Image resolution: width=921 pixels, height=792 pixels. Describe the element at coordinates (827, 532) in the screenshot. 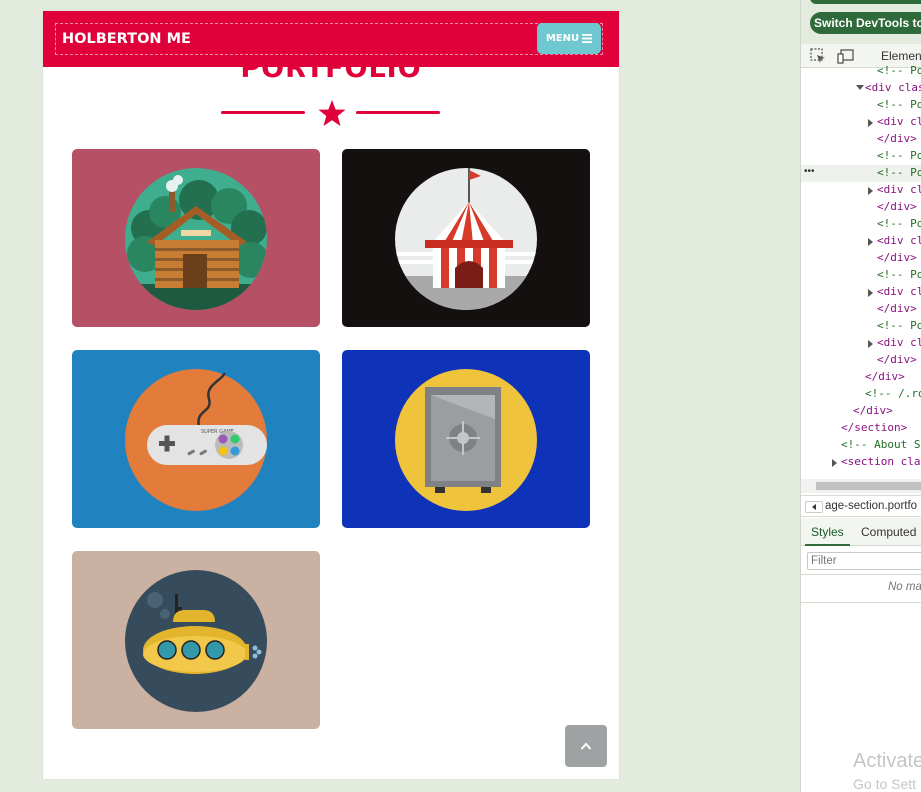

I see `tab-styles: Styles` at that location.